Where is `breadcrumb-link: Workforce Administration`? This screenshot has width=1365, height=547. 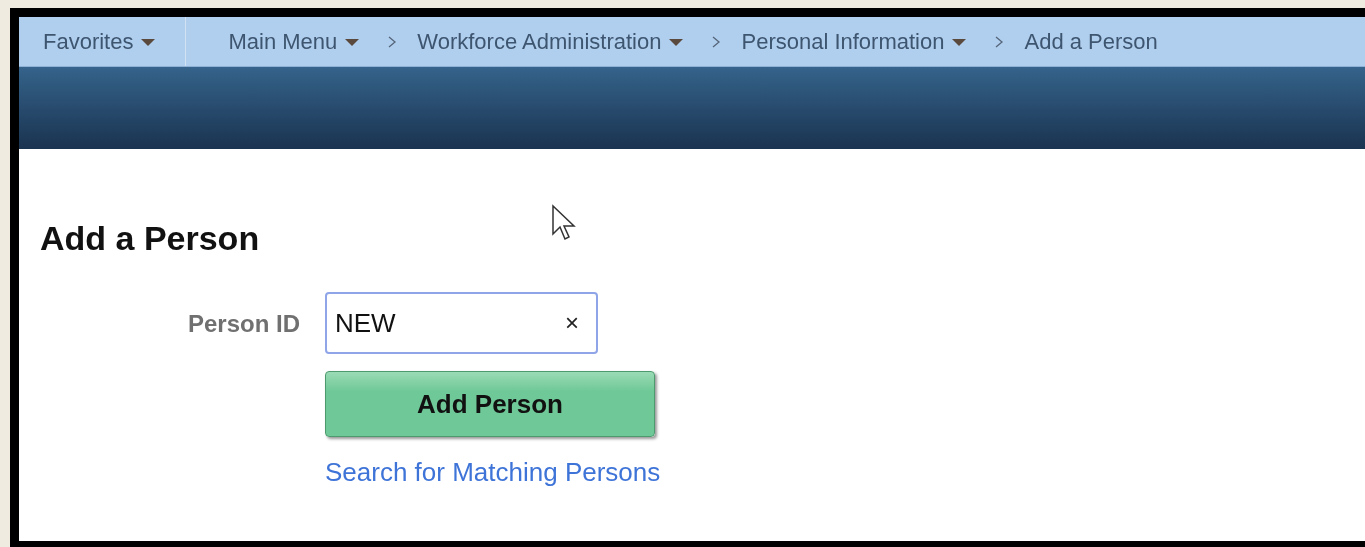 breadcrumb-link: Workforce Administration is located at coordinates (550, 41).